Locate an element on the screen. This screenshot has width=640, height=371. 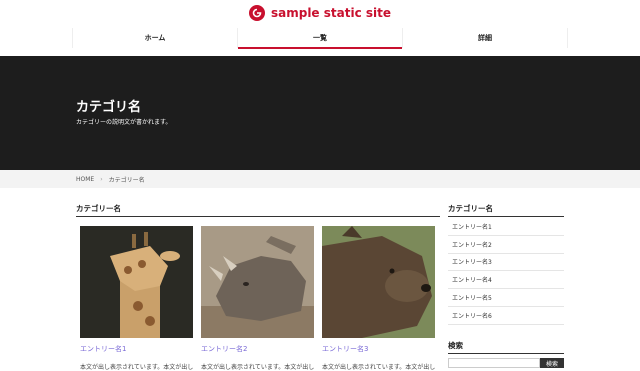
rhinoceros-image is located at coordinates (257, 282).